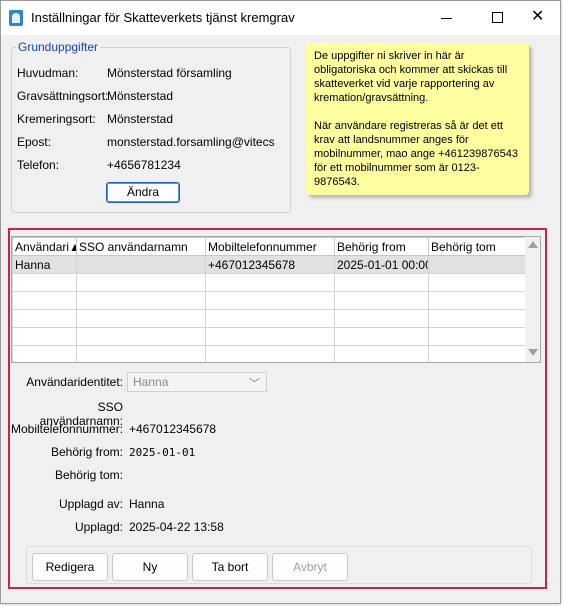  What do you see at coordinates (63, 96) in the screenshot?
I see `burial-place-label: Gravsättningsort:` at bounding box center [63, 96].